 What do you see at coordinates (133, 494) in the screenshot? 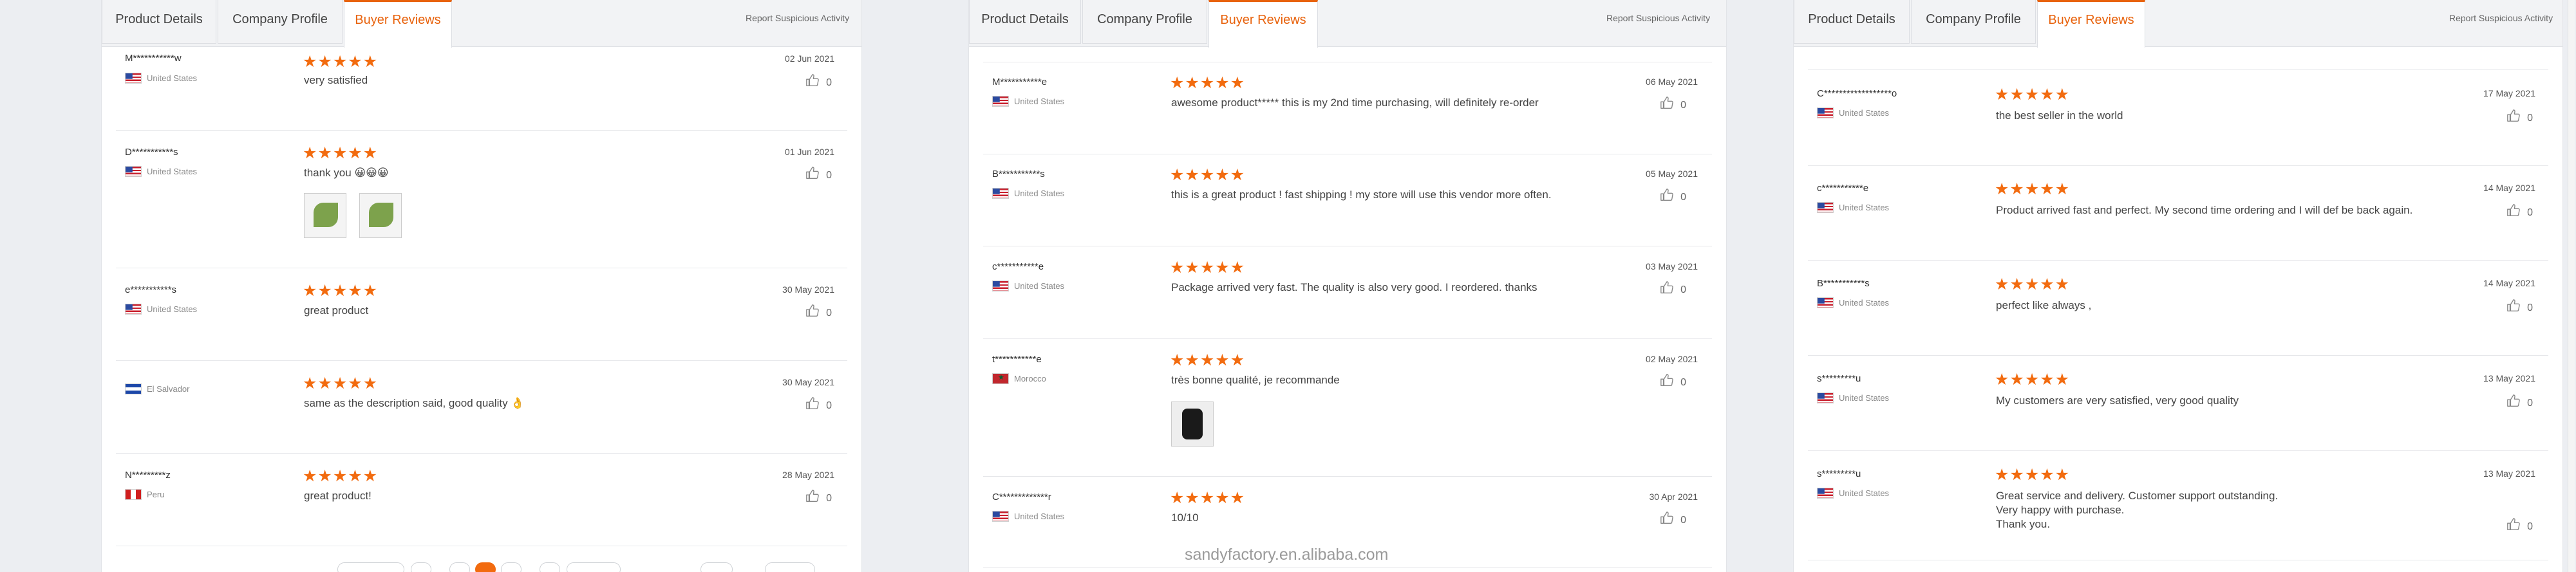
I see `flag-pe-icon` at bounding box center [133, 494].